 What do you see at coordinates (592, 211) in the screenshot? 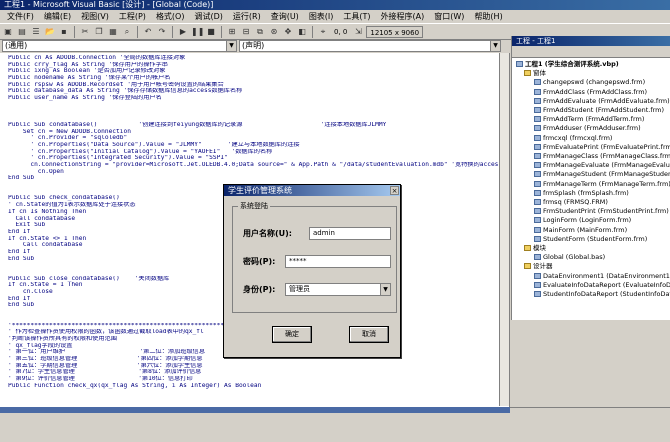
I see `project-file: FrmStudentPrint (FrmStudentPrint.frm)` at bounding box center [592, 211].